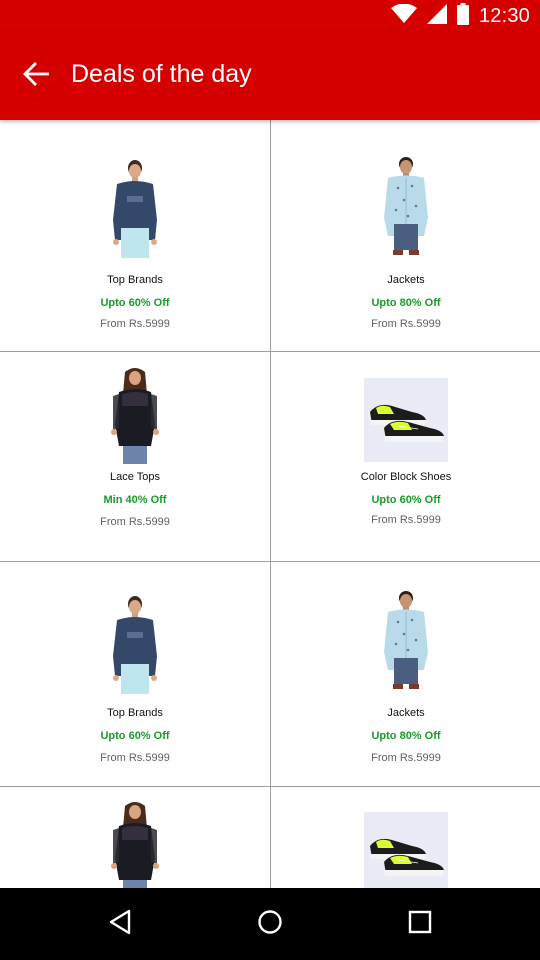  What do you see at coordinates (270, 76) in the screenshot?
I see `app-bar: Deals of the day` at bounding box center [270, 76].